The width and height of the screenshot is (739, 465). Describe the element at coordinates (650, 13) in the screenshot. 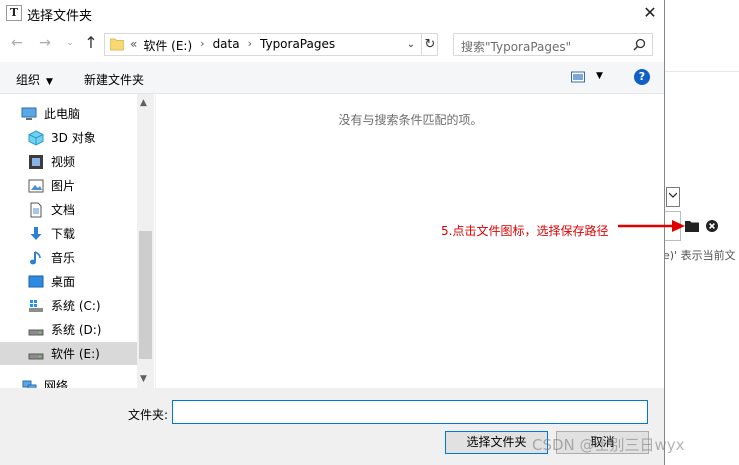

I see `close-button: ✕` at that location.